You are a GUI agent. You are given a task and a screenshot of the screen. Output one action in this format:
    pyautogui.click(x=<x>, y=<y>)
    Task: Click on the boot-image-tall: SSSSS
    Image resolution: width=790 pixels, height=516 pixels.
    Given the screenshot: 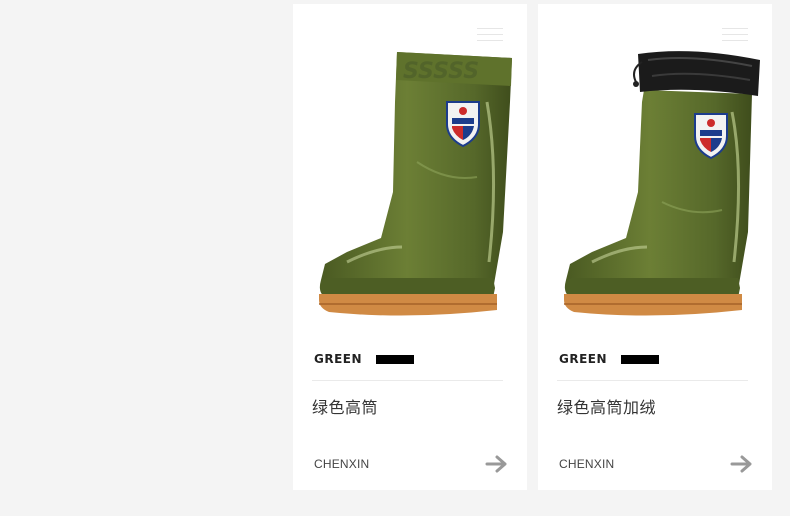 What is the action you would take?
    pyautogui.click(x=415, y=184)
    